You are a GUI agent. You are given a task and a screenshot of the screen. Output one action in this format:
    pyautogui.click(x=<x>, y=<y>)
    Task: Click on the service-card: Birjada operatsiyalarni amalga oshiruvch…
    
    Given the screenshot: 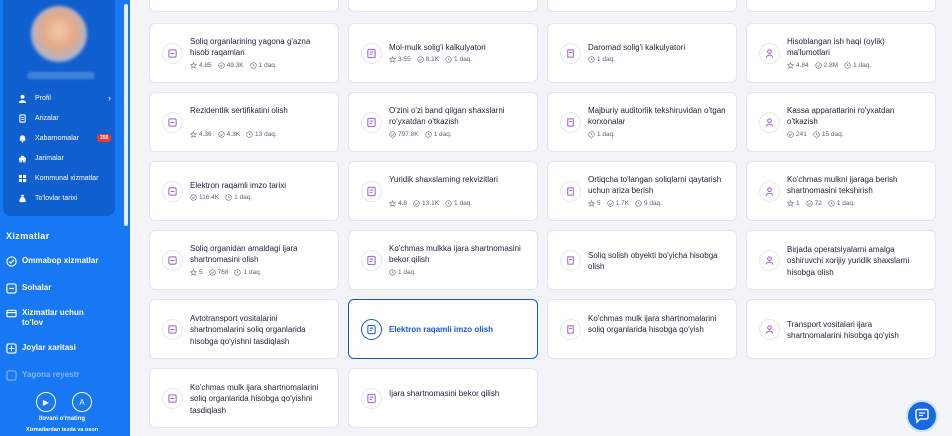 What is the action you would take?
    pyautogui.click(x=841, y=260)
    